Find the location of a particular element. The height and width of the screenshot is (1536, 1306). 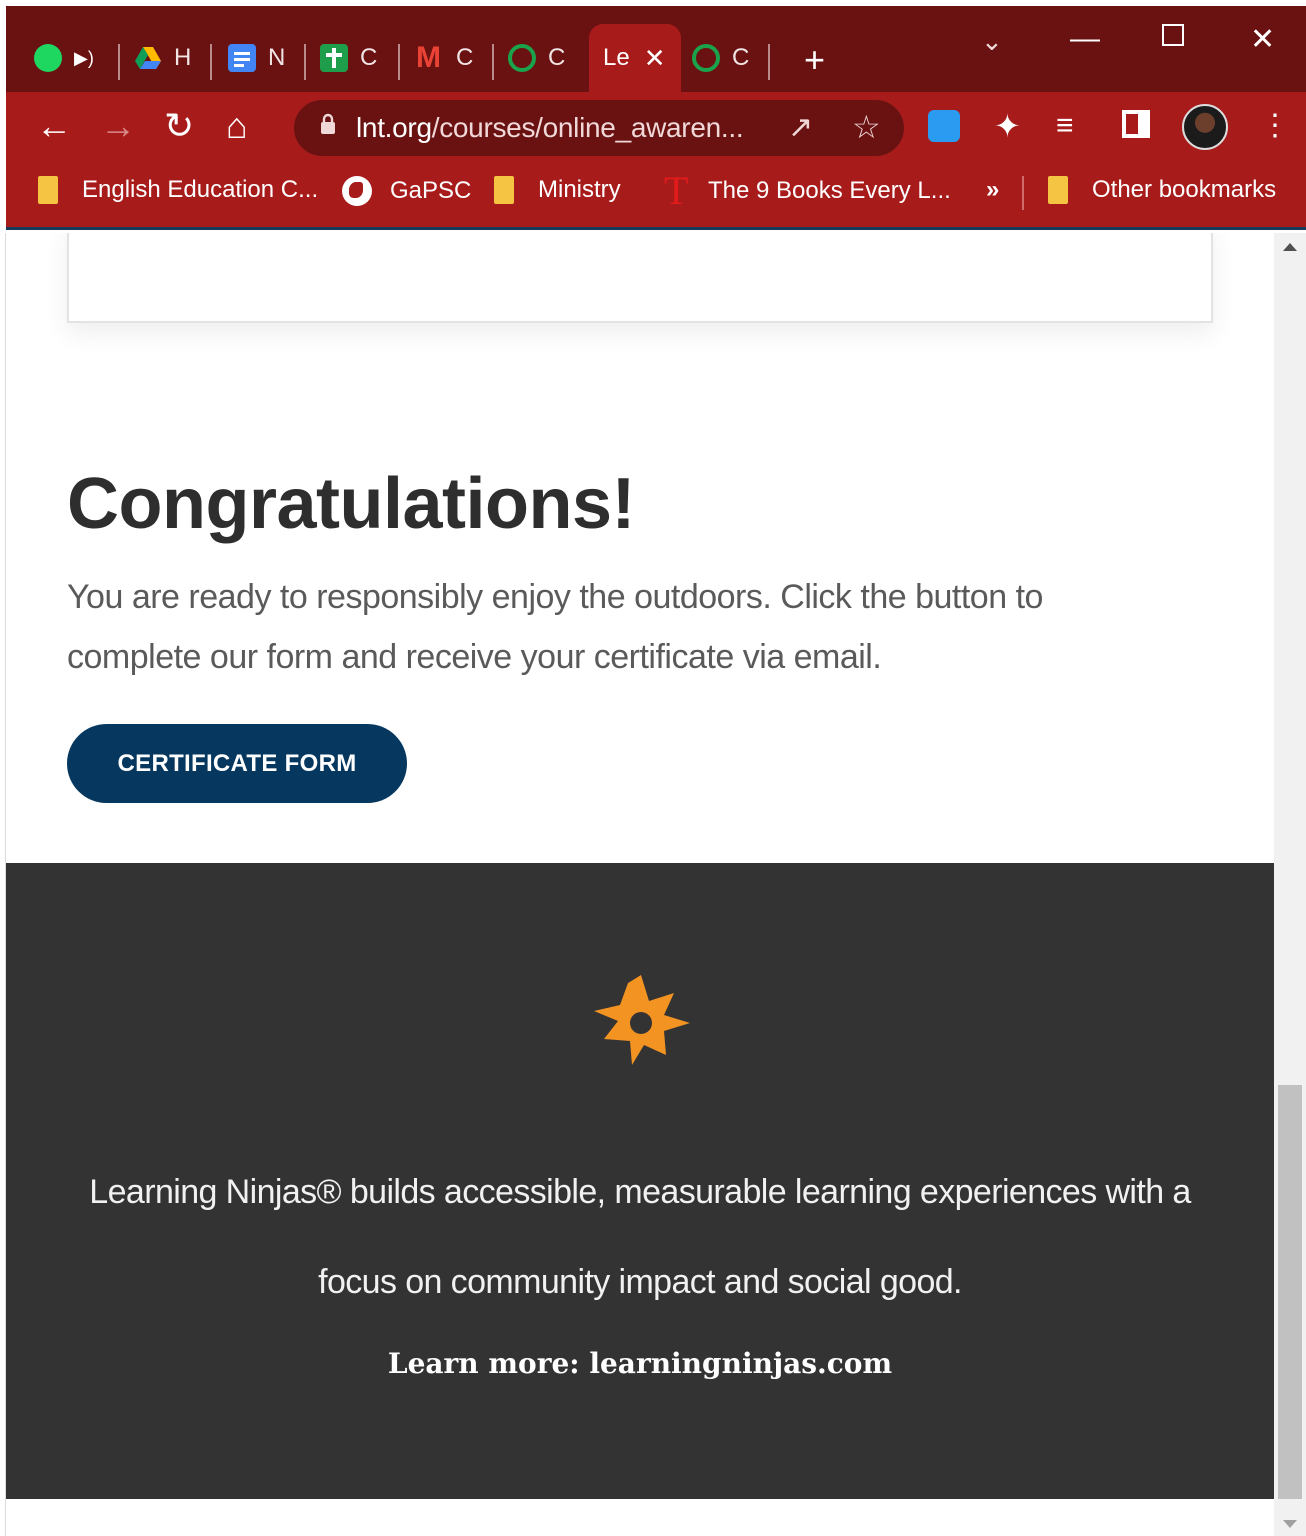

bookmarks-separator is located at coordinates (1023, 193).